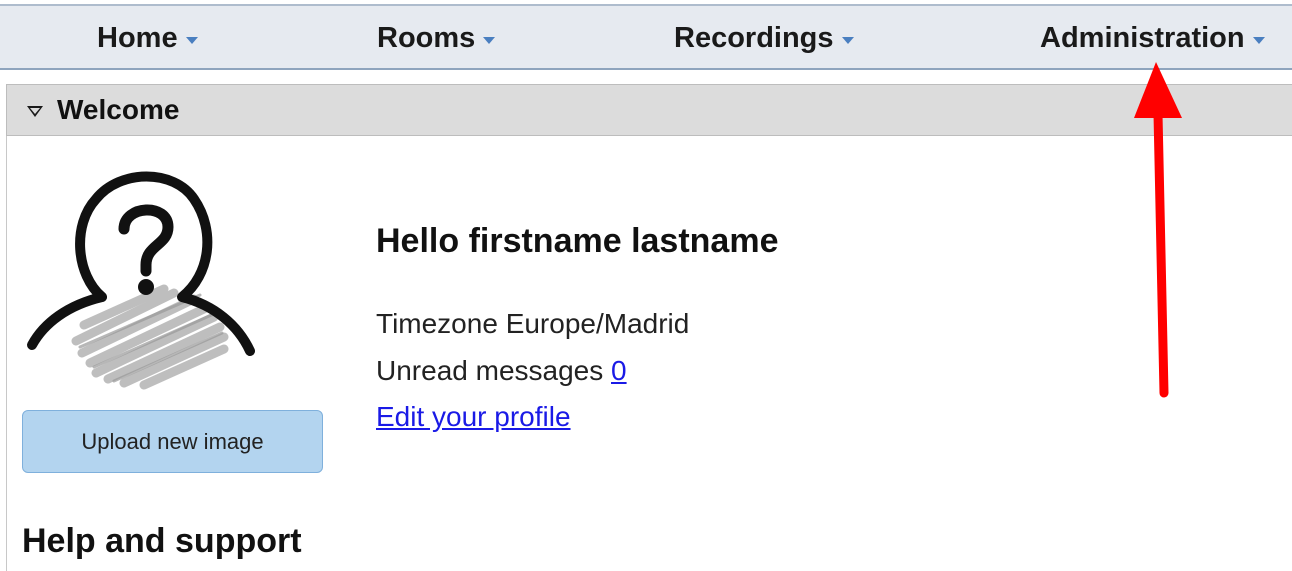  I want to click on unread-messages-info: Unread messages 0, so click(501, 371).